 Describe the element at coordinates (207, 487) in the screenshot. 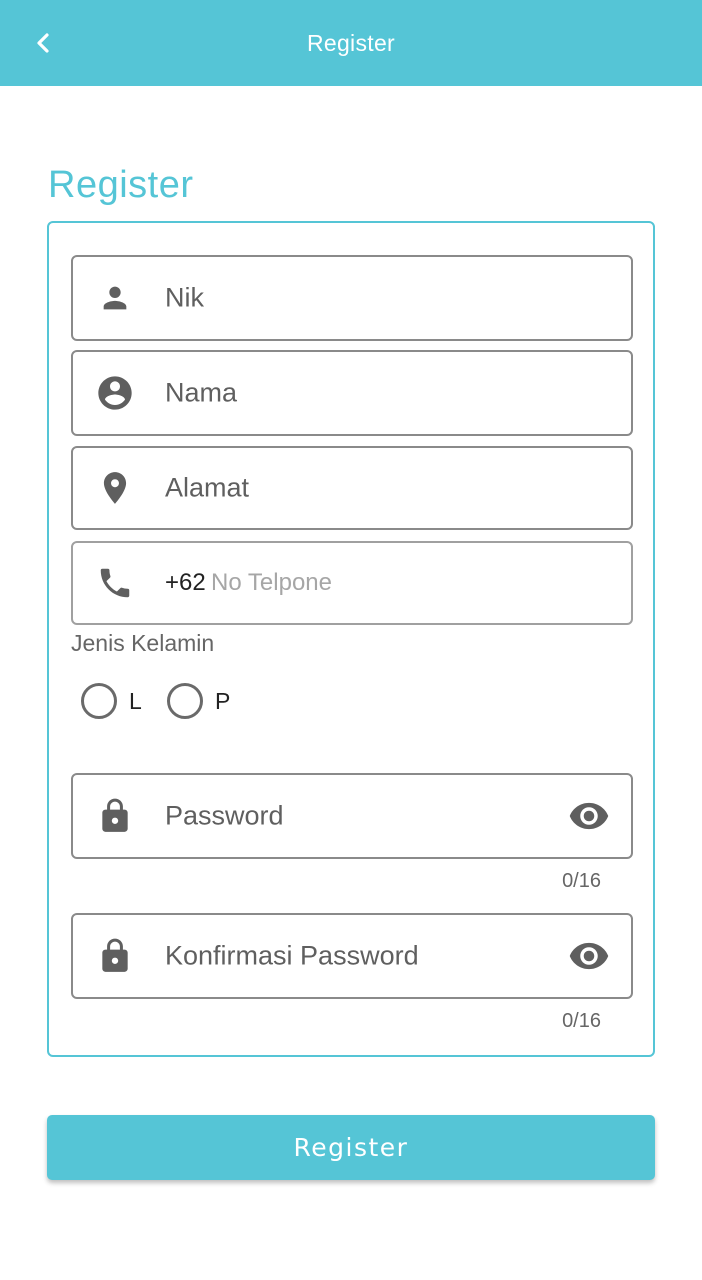

I see `alamat-placeholder: Alamat` at that location.